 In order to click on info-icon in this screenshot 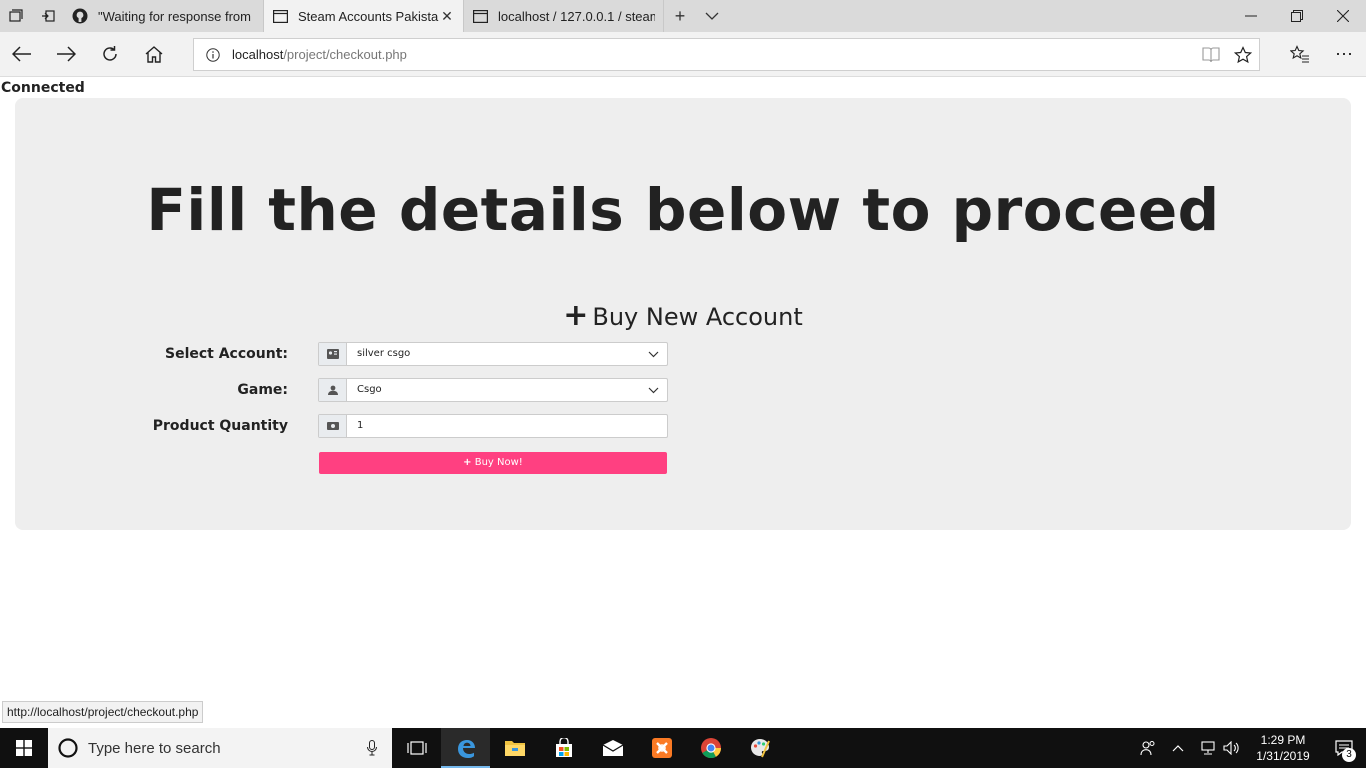, I will do `click(213, 54)`.